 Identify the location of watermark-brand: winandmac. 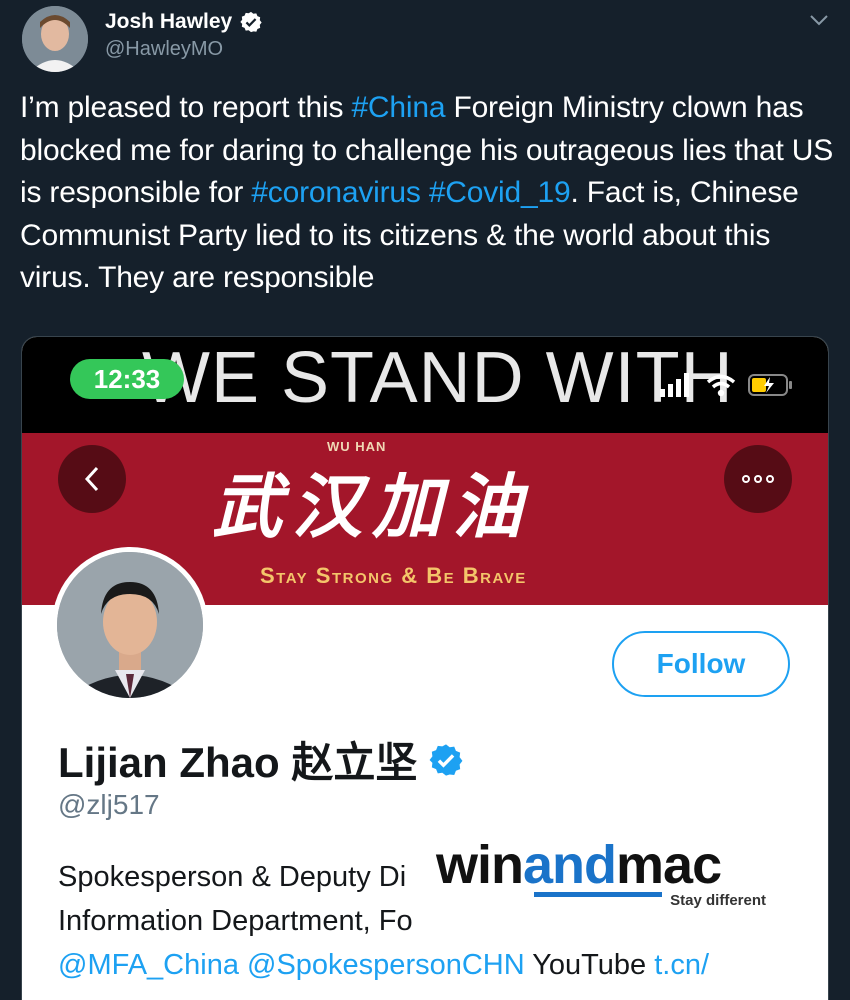
(579, 865).